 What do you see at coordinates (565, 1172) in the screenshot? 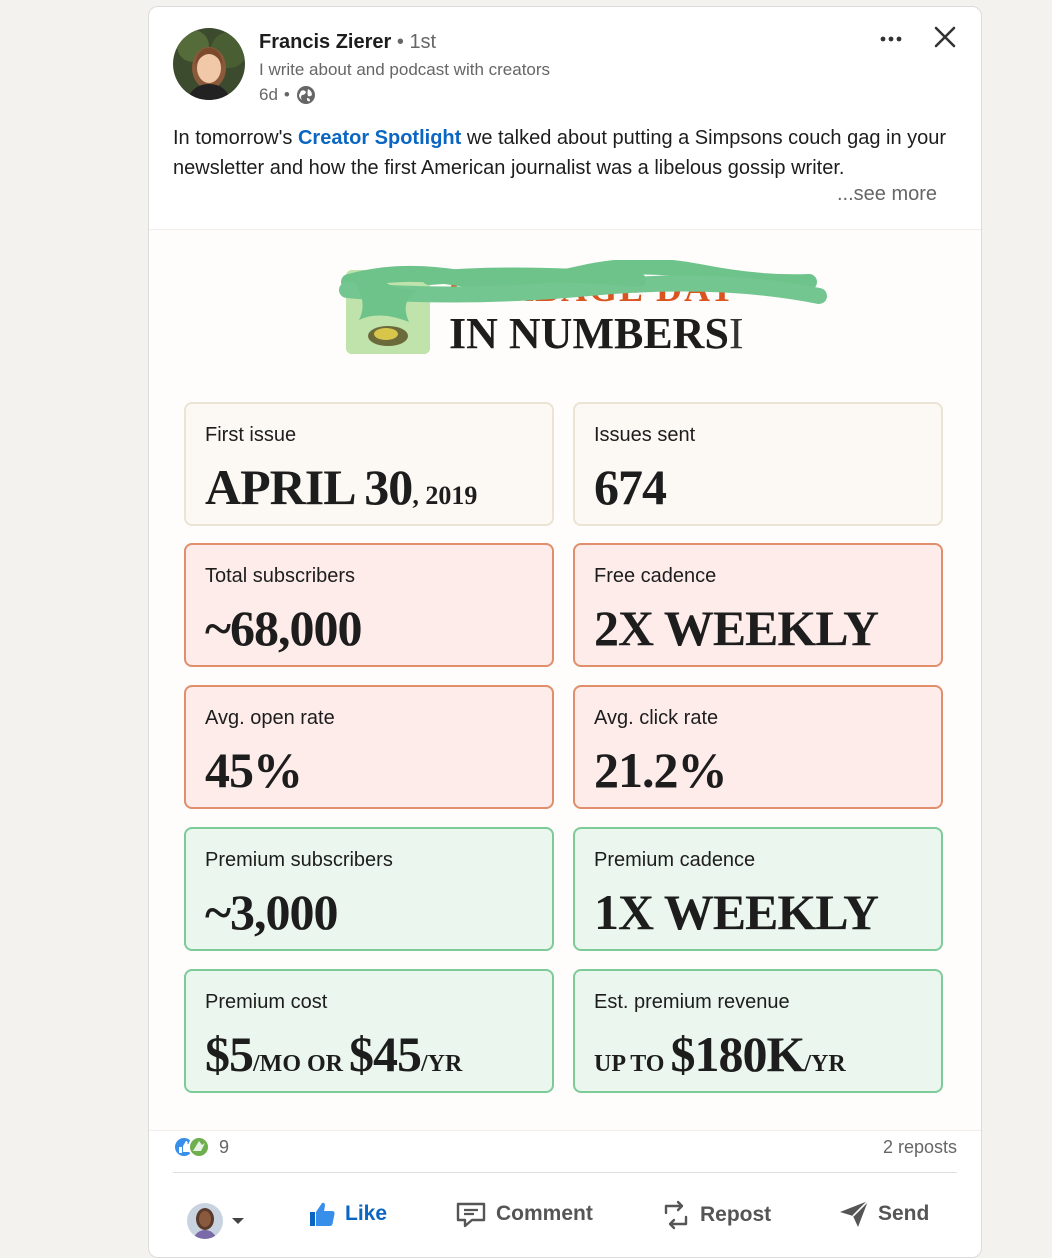
I see `divider` at bounding box center [565, 1172].